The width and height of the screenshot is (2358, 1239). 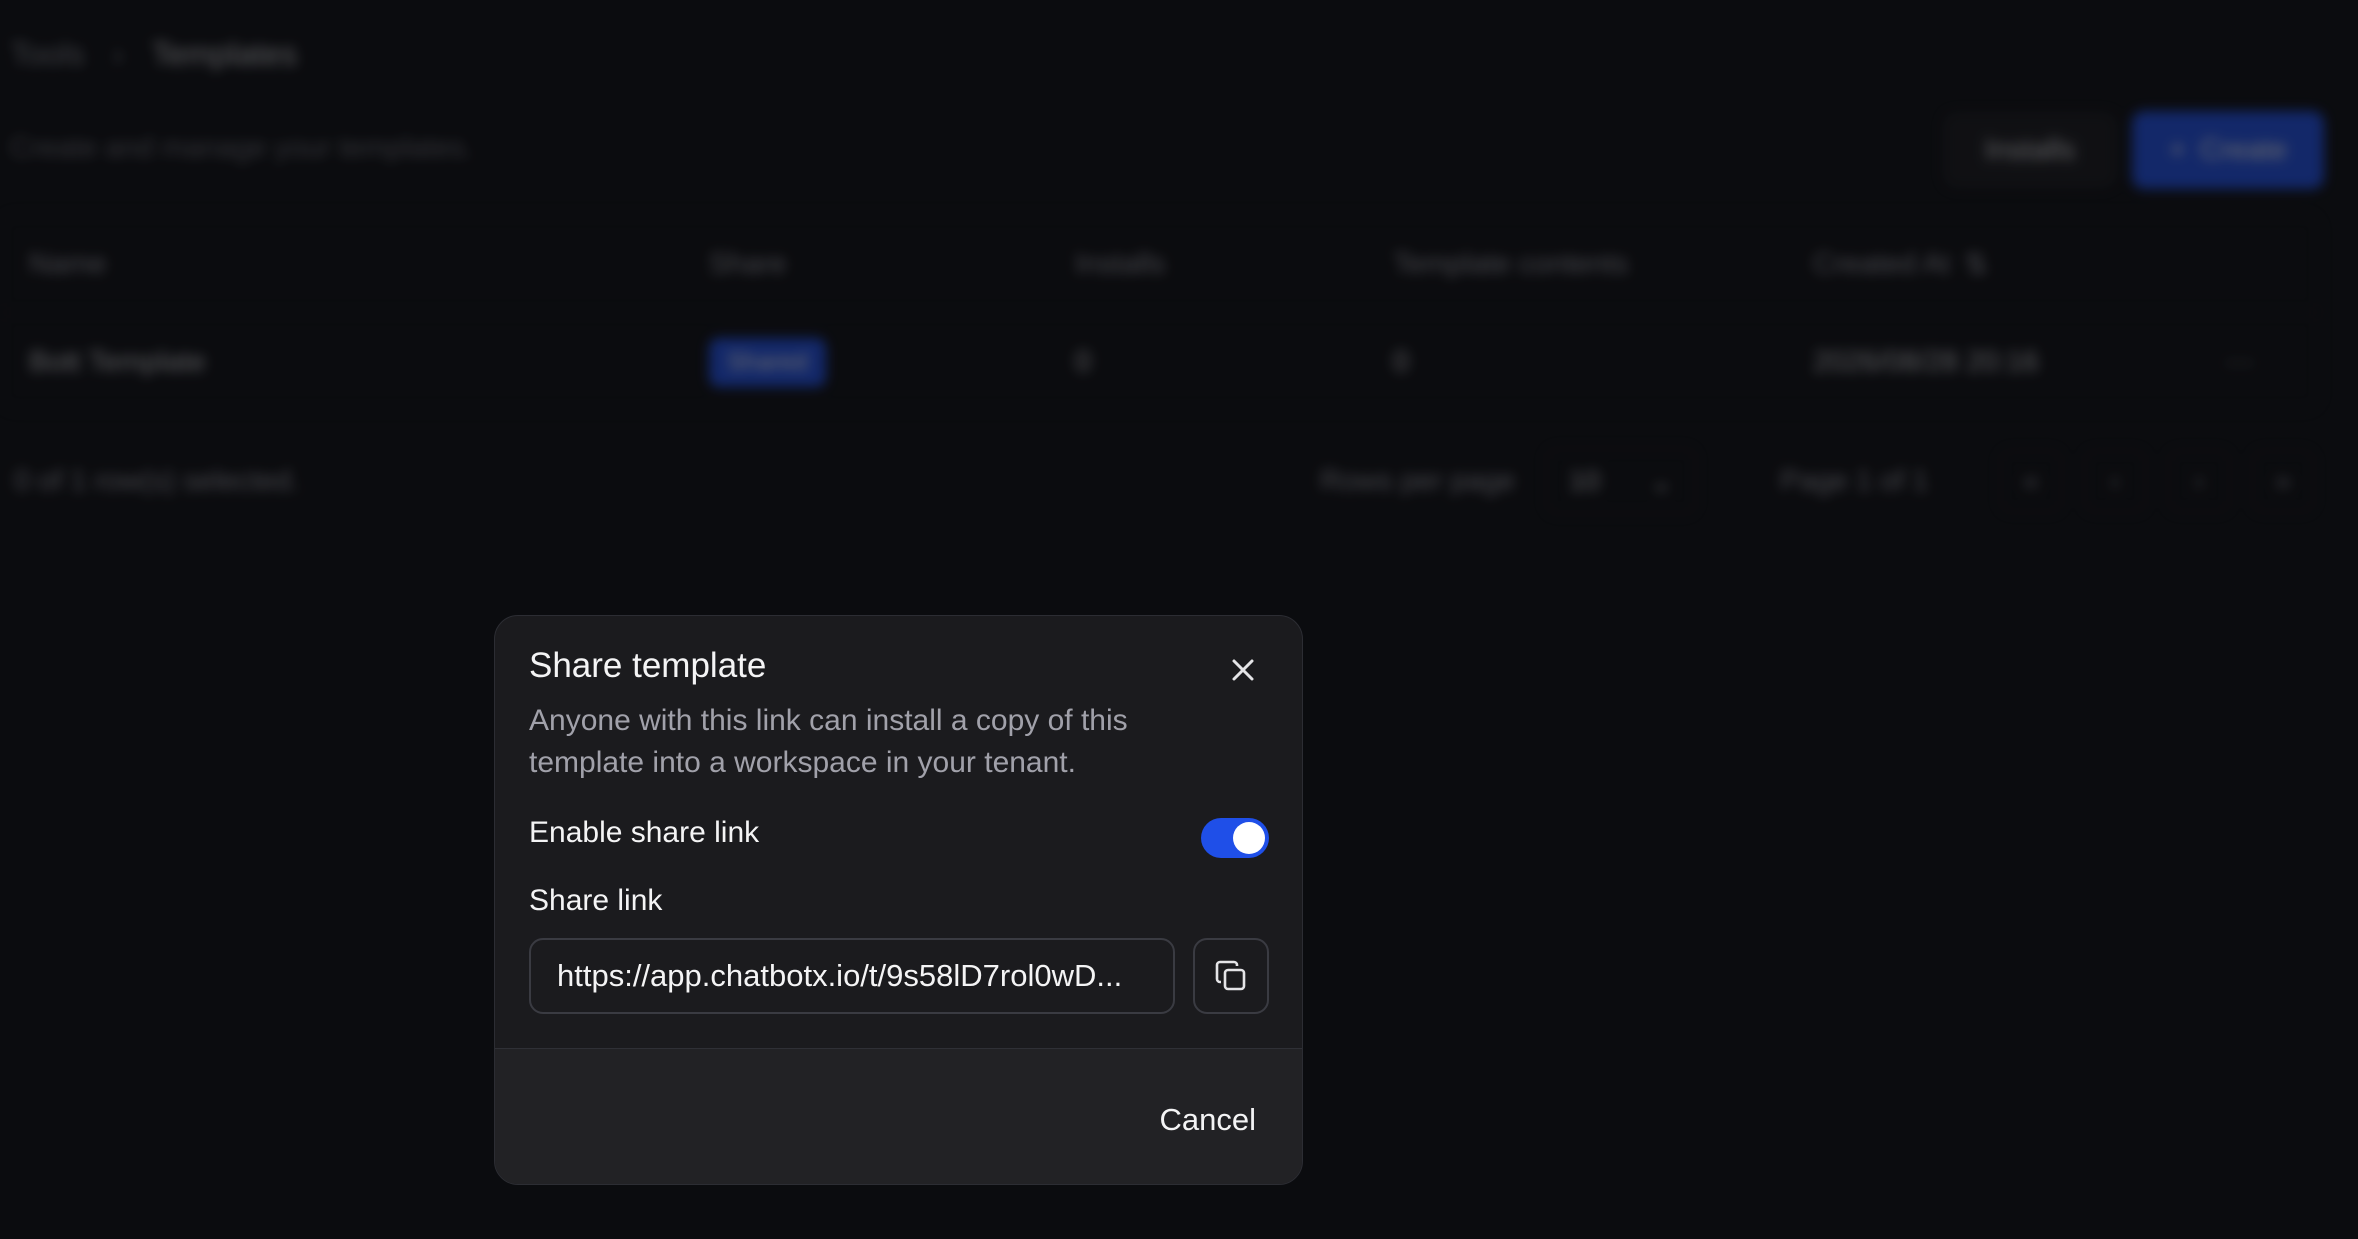 I want to click on dialog-title: Share template, so click(x=648, y=665).